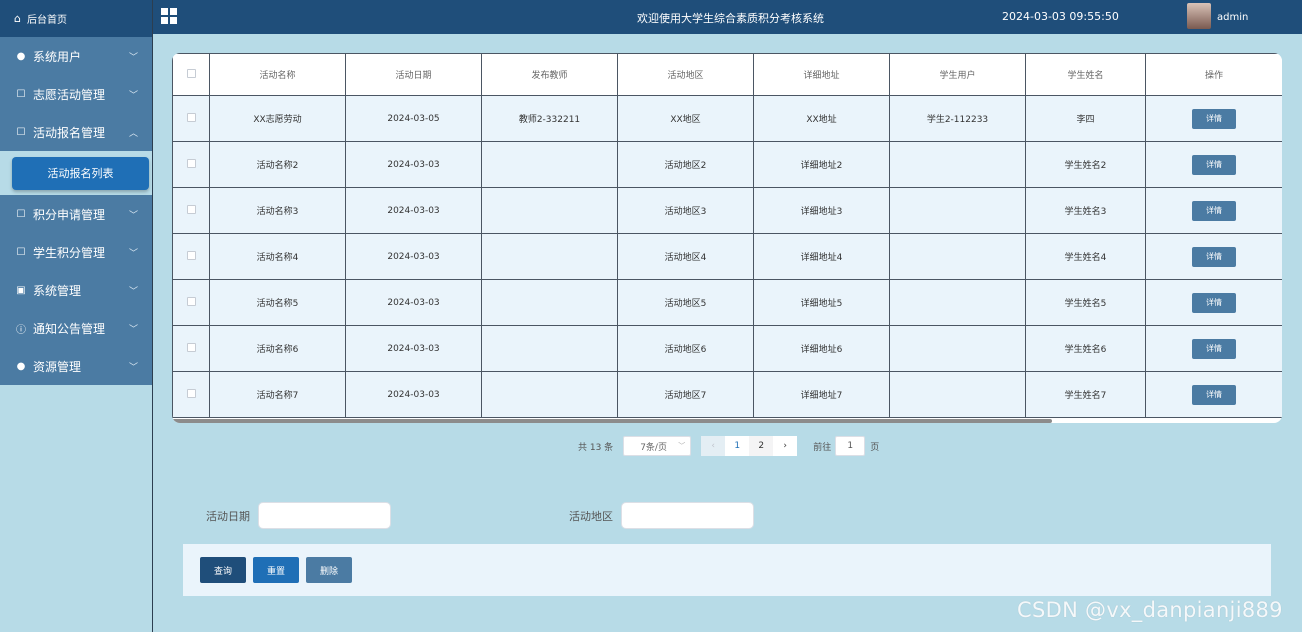 This screenshot has width=1302, height=632. I want to click on page-1-button: 1, so click(737, 446).